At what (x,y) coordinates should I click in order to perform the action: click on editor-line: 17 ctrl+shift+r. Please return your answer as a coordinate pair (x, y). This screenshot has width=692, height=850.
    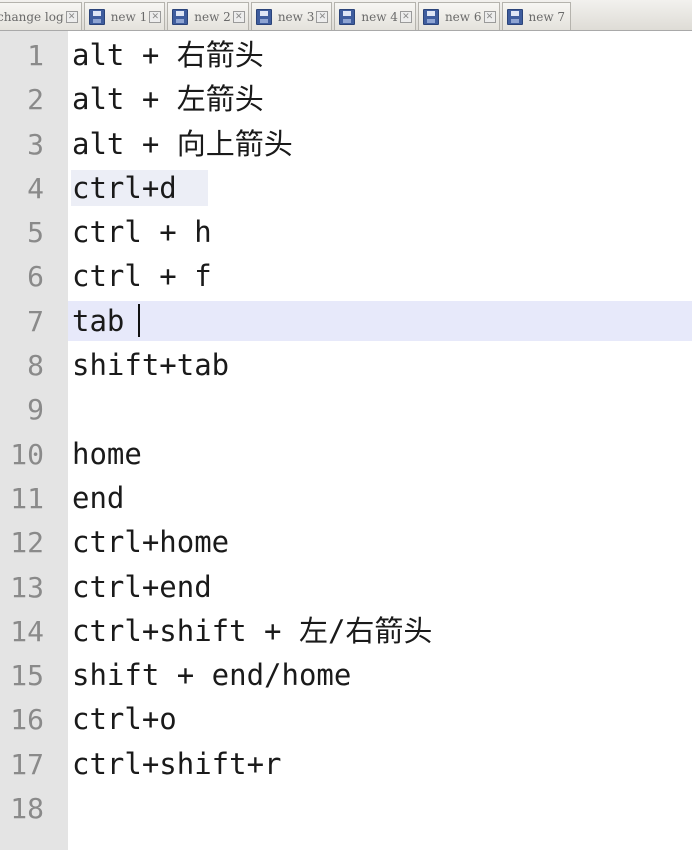
    Looking at the image, I should click on (346, 764).